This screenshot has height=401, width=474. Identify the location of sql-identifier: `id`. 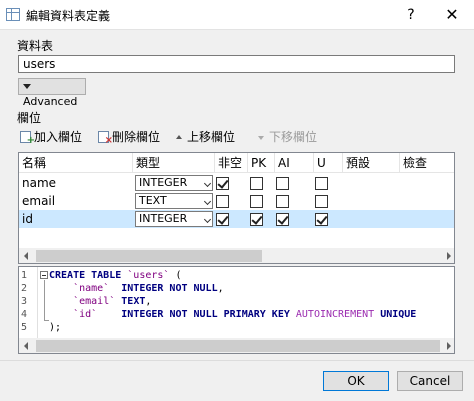
(85, 314).